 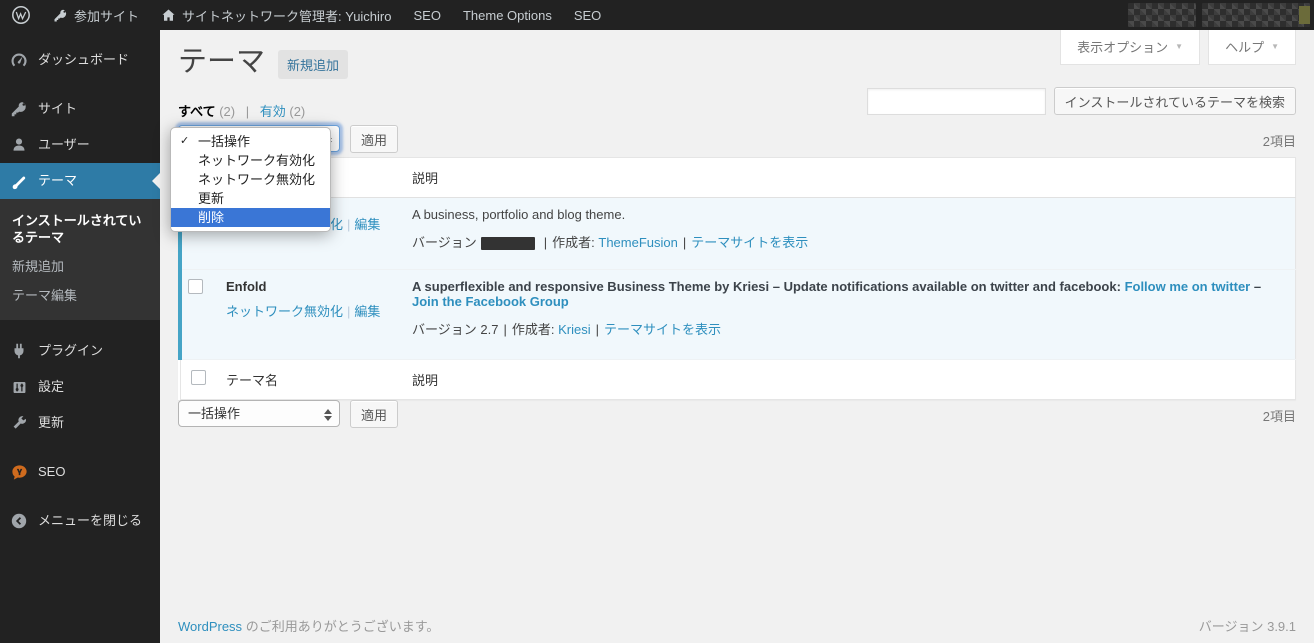 I want to click on item-count-top: 2項目, so click(x=1279, y=141).